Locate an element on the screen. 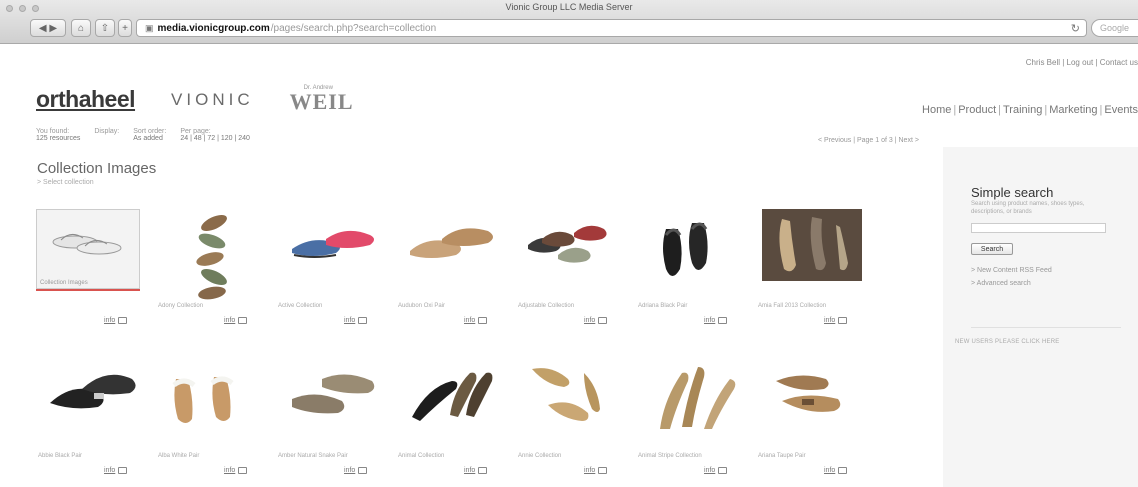  tile-caption: Amia Fall 2013 Collection is located at coordinates (815, 306).